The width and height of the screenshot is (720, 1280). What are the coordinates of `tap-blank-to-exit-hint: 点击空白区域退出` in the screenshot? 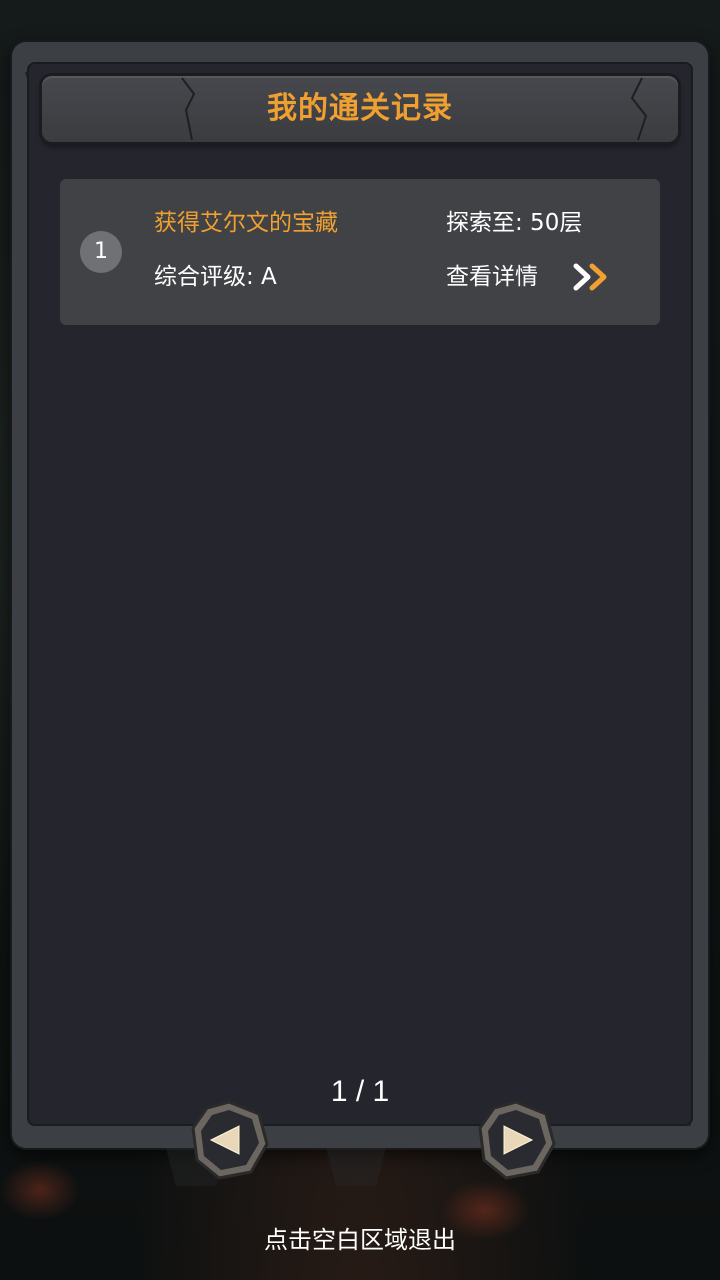 It's located at (360, 1240).